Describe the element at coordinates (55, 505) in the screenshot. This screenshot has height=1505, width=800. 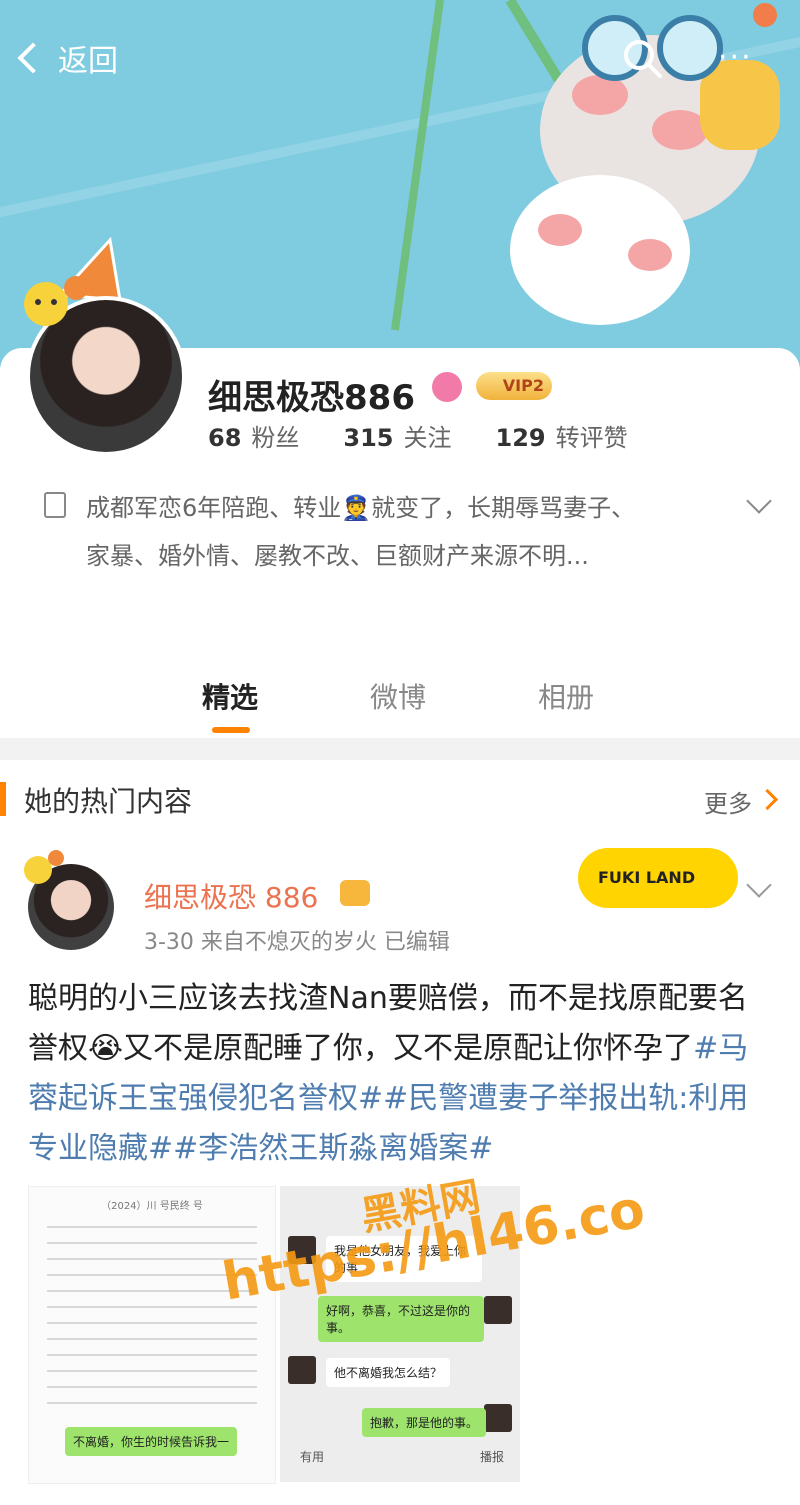
I see `bio-document-icon` at that location.